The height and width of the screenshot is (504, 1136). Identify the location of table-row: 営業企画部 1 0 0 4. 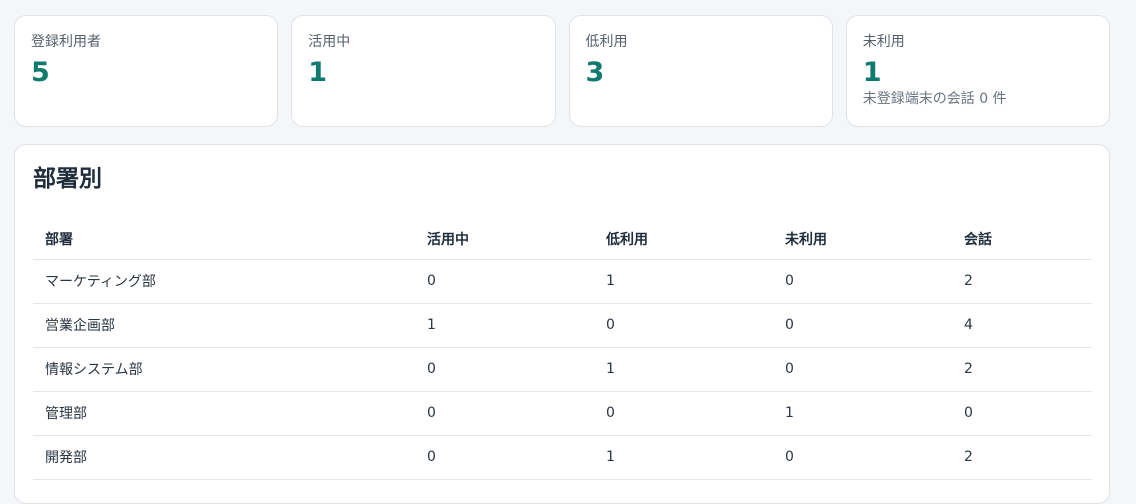
(562, 325).